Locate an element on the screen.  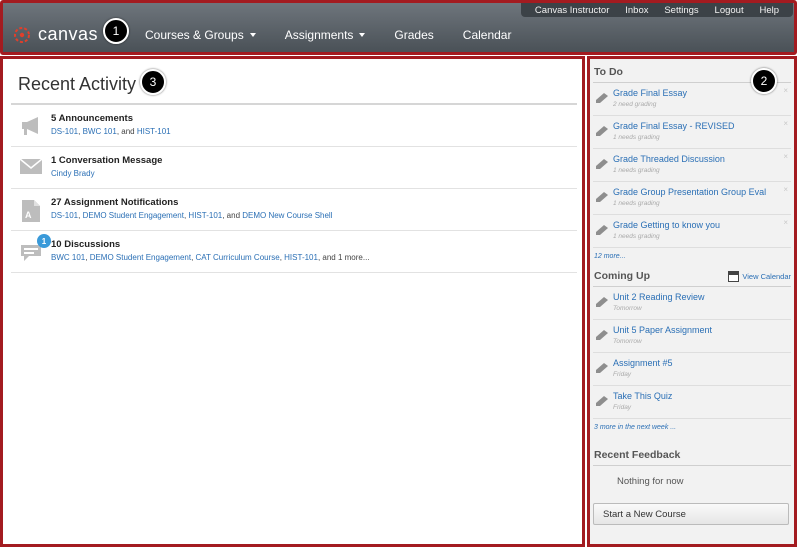
nav-calendar: Calendar is located at coordinates (487, 35).